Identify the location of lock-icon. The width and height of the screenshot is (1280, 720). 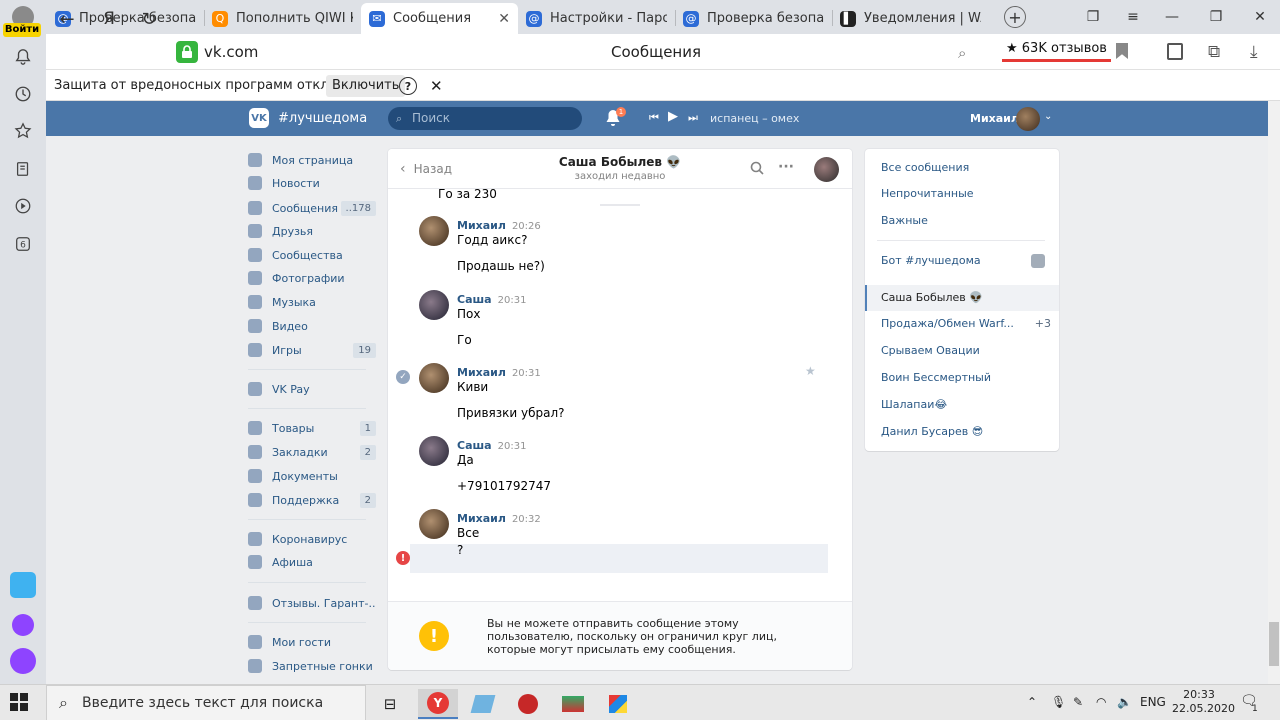
(187, 52).